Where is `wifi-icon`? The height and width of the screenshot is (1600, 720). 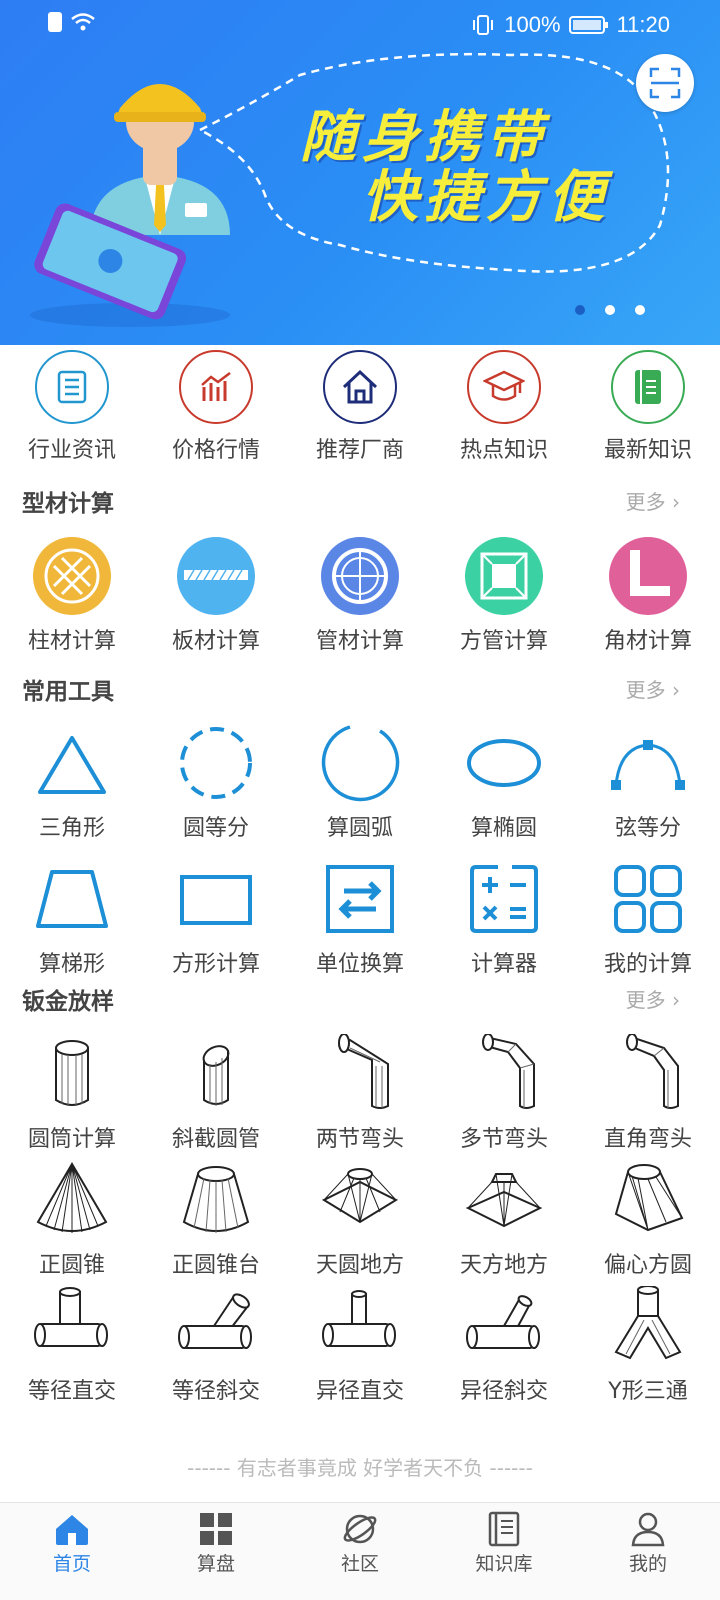
wifi-icon is located at coordinates (83, 22).